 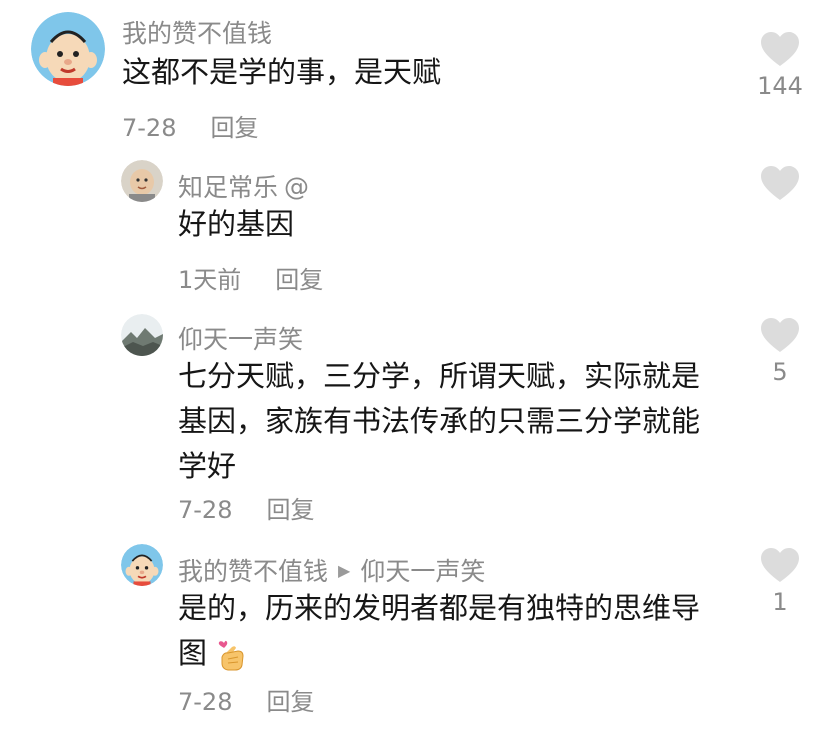 What do you see at coordinates (780, 602) in the screenshot?
I see `like-count: 1` at bounding box center [780, 602].